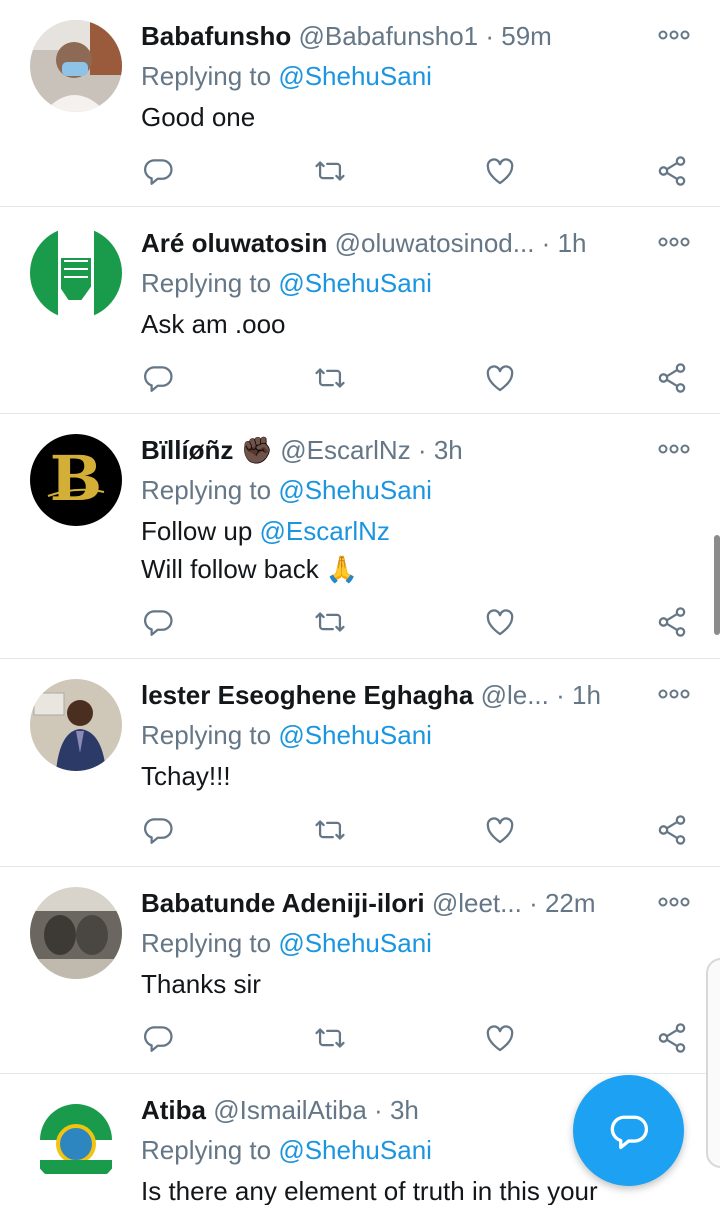  Describe the element at coordinates (201, 984) in the screenshot. I see `tweet-text-line: Thanks sir` at that location.